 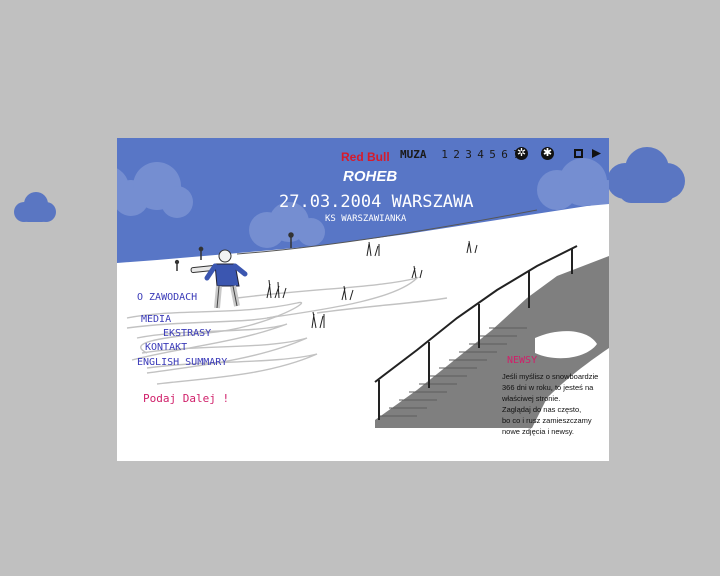 What do you see at coordinates (522, 360) in the screenshot?
I see `news-heading: NEWSY` at bounding box center [522, 360].